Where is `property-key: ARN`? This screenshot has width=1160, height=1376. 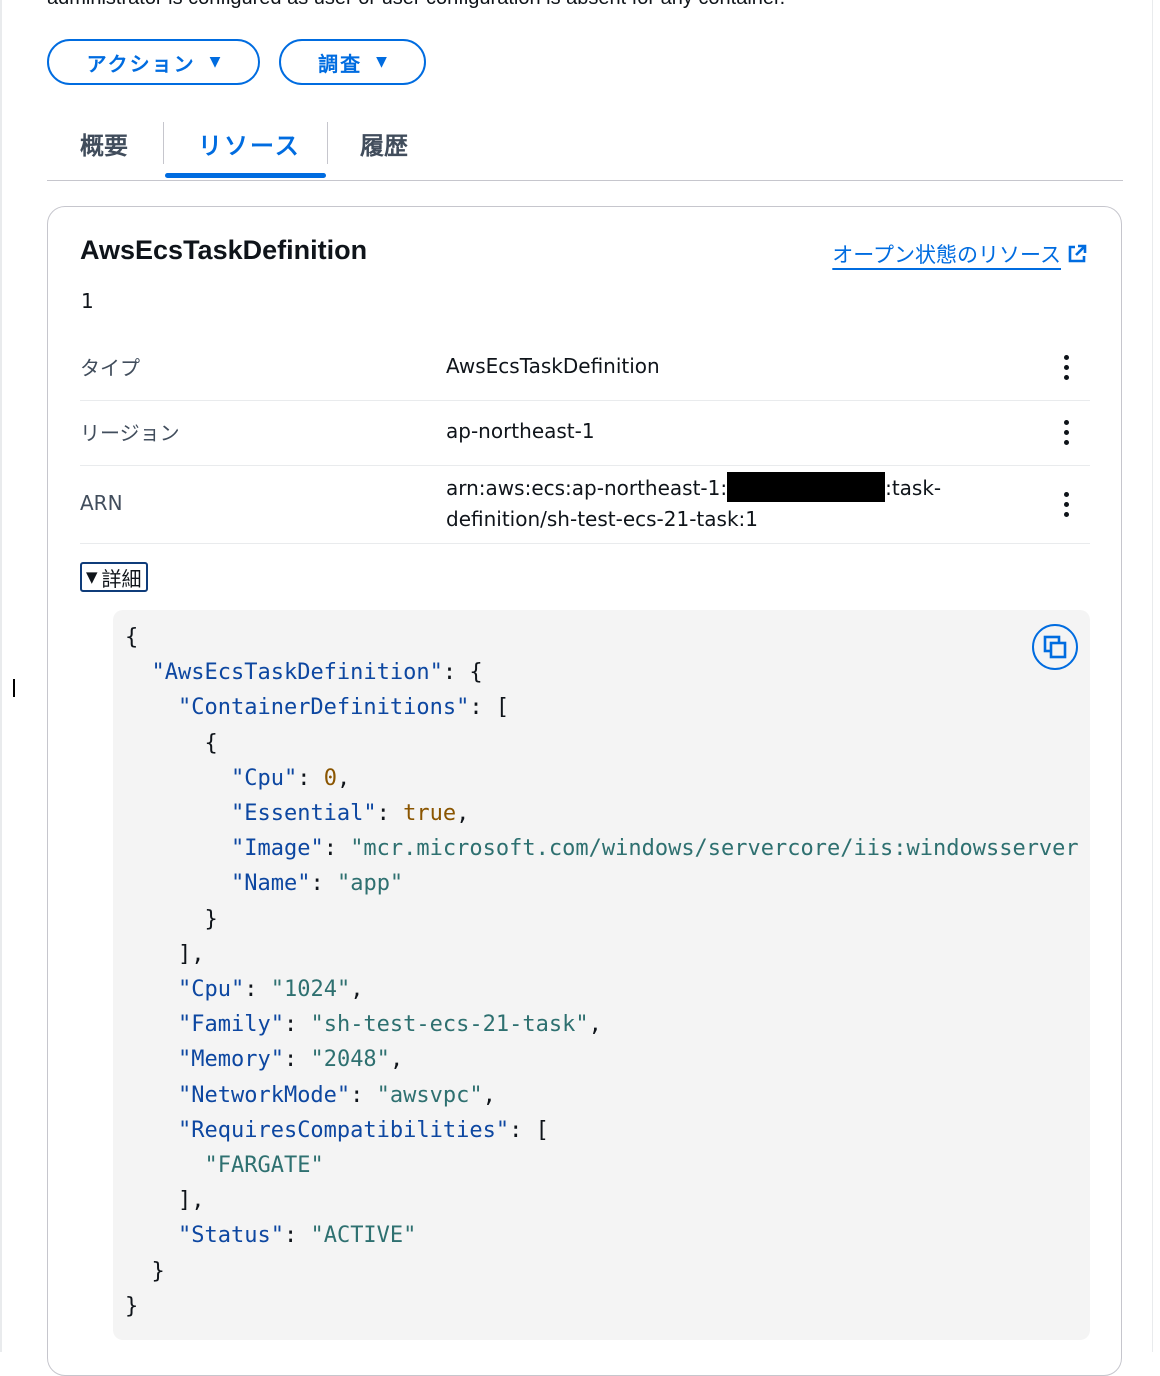
property-key: ARN is located at coordinates (101, 503).